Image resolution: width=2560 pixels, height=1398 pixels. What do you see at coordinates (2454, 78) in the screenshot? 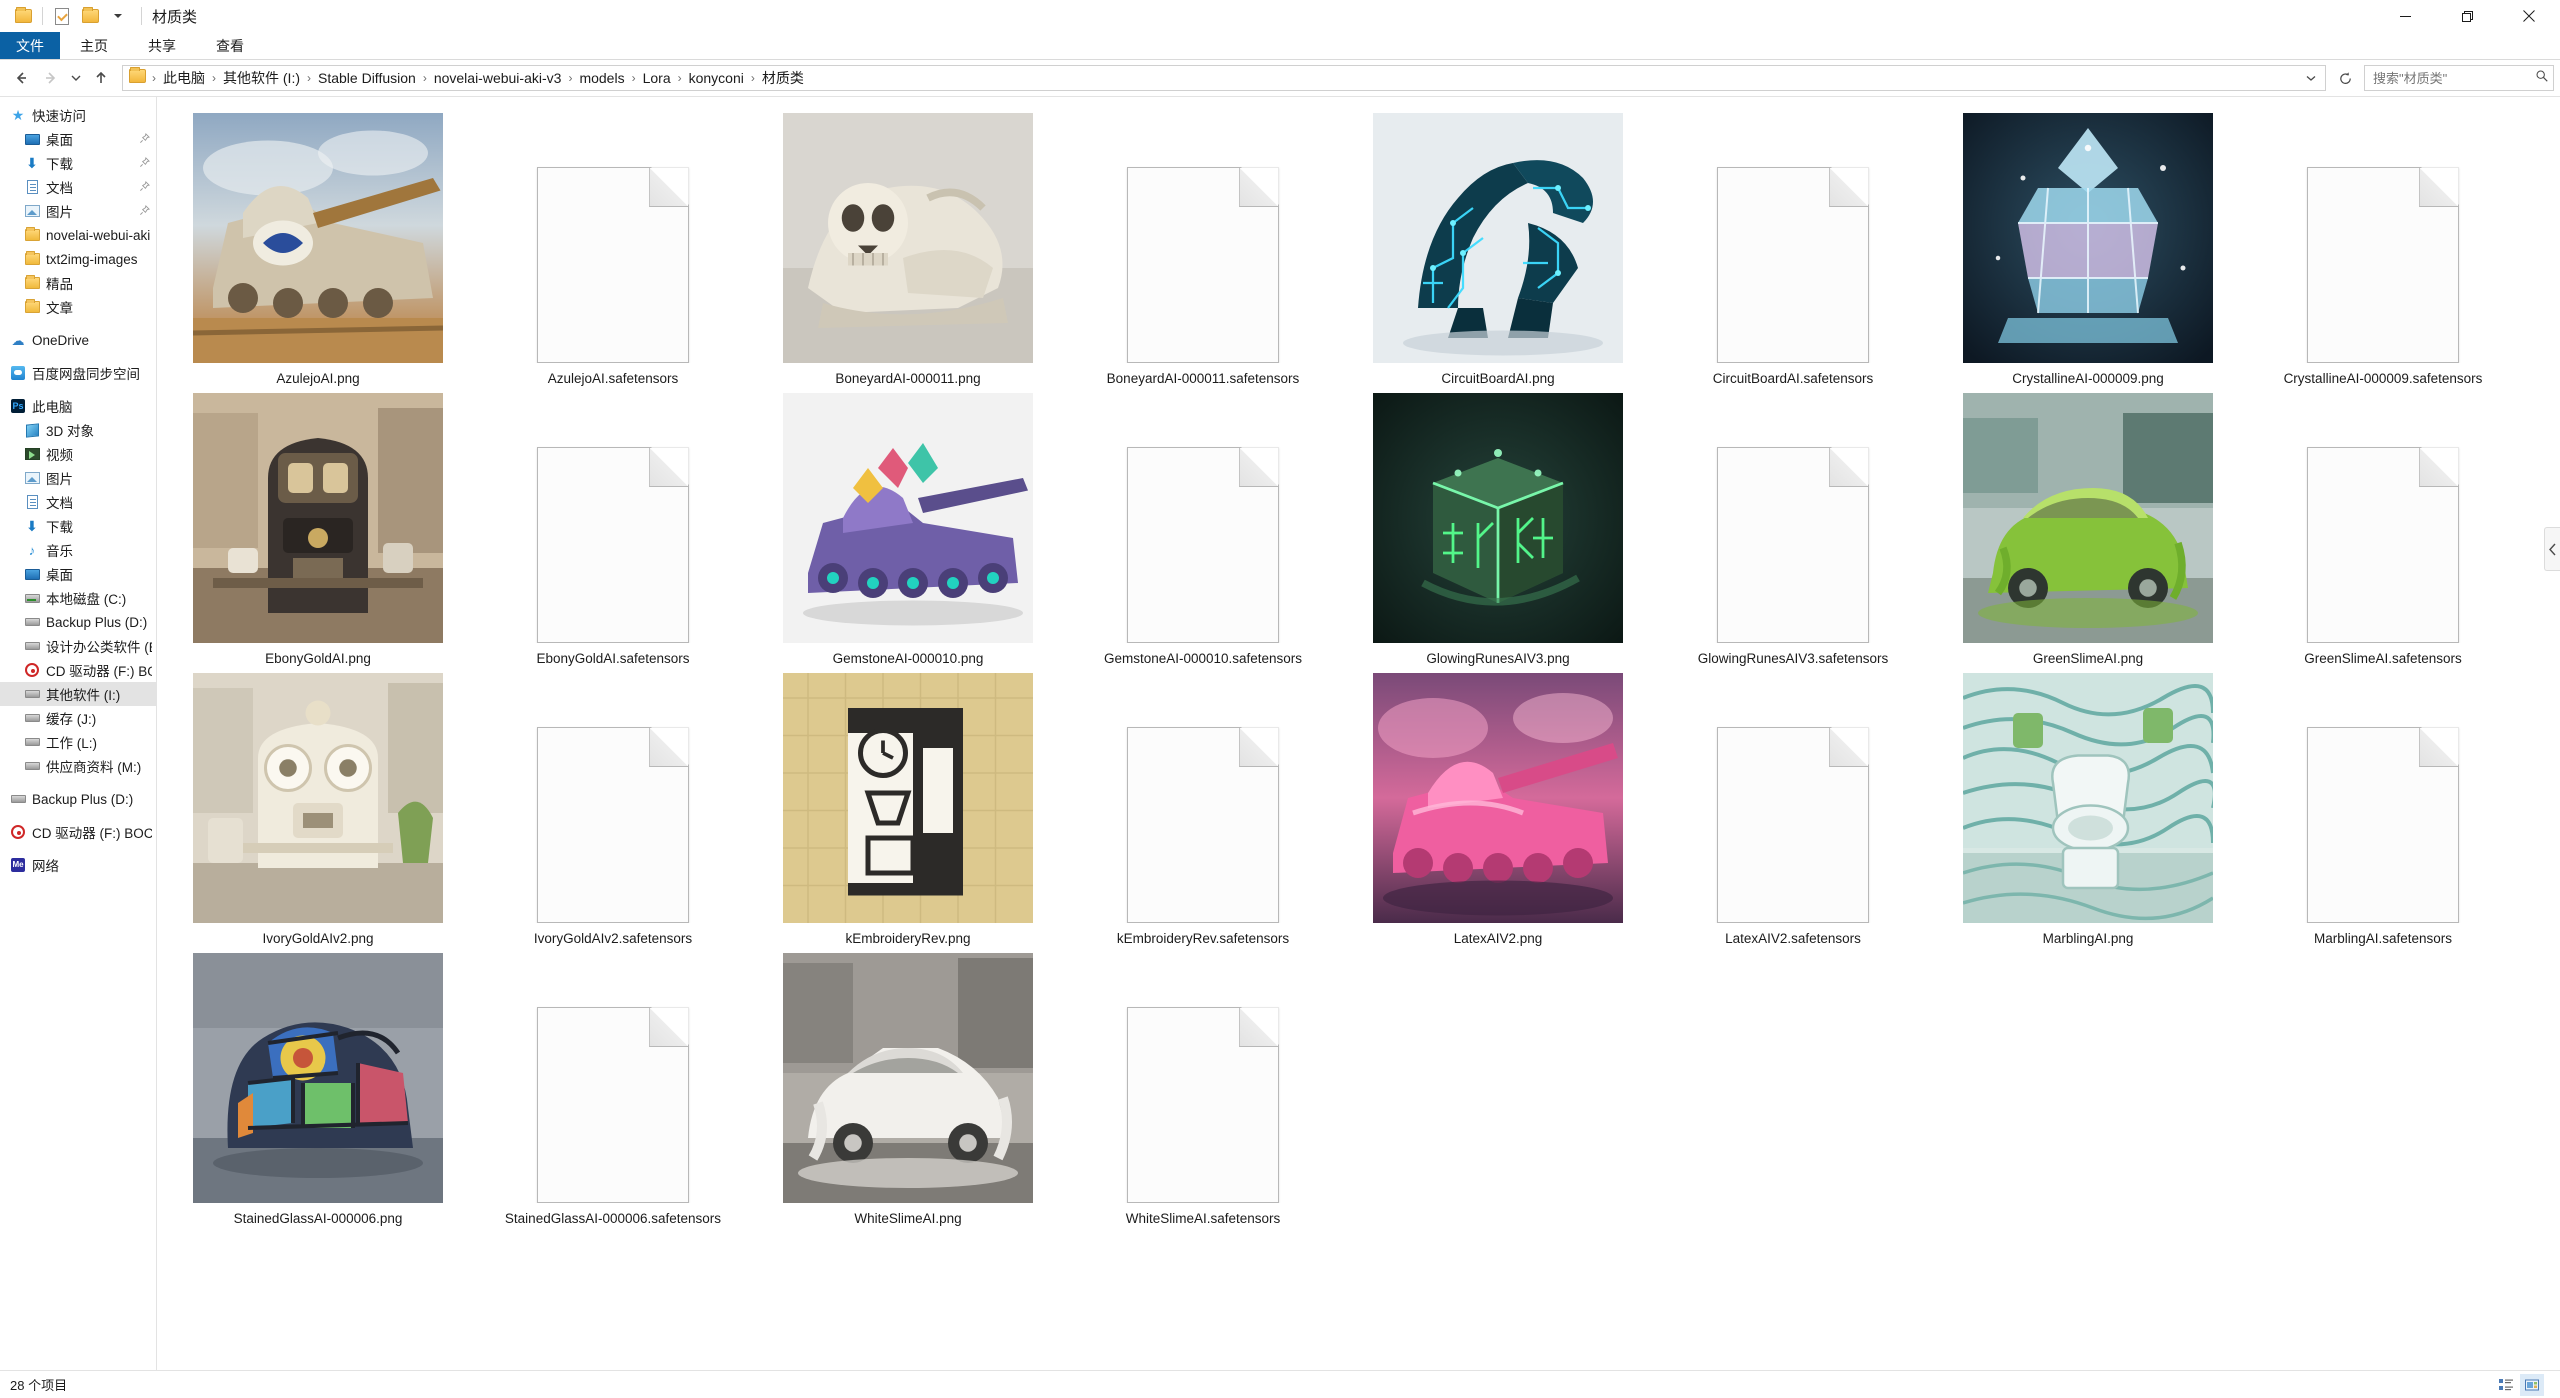
I see `search-input` at bounding box center [2454, 78].